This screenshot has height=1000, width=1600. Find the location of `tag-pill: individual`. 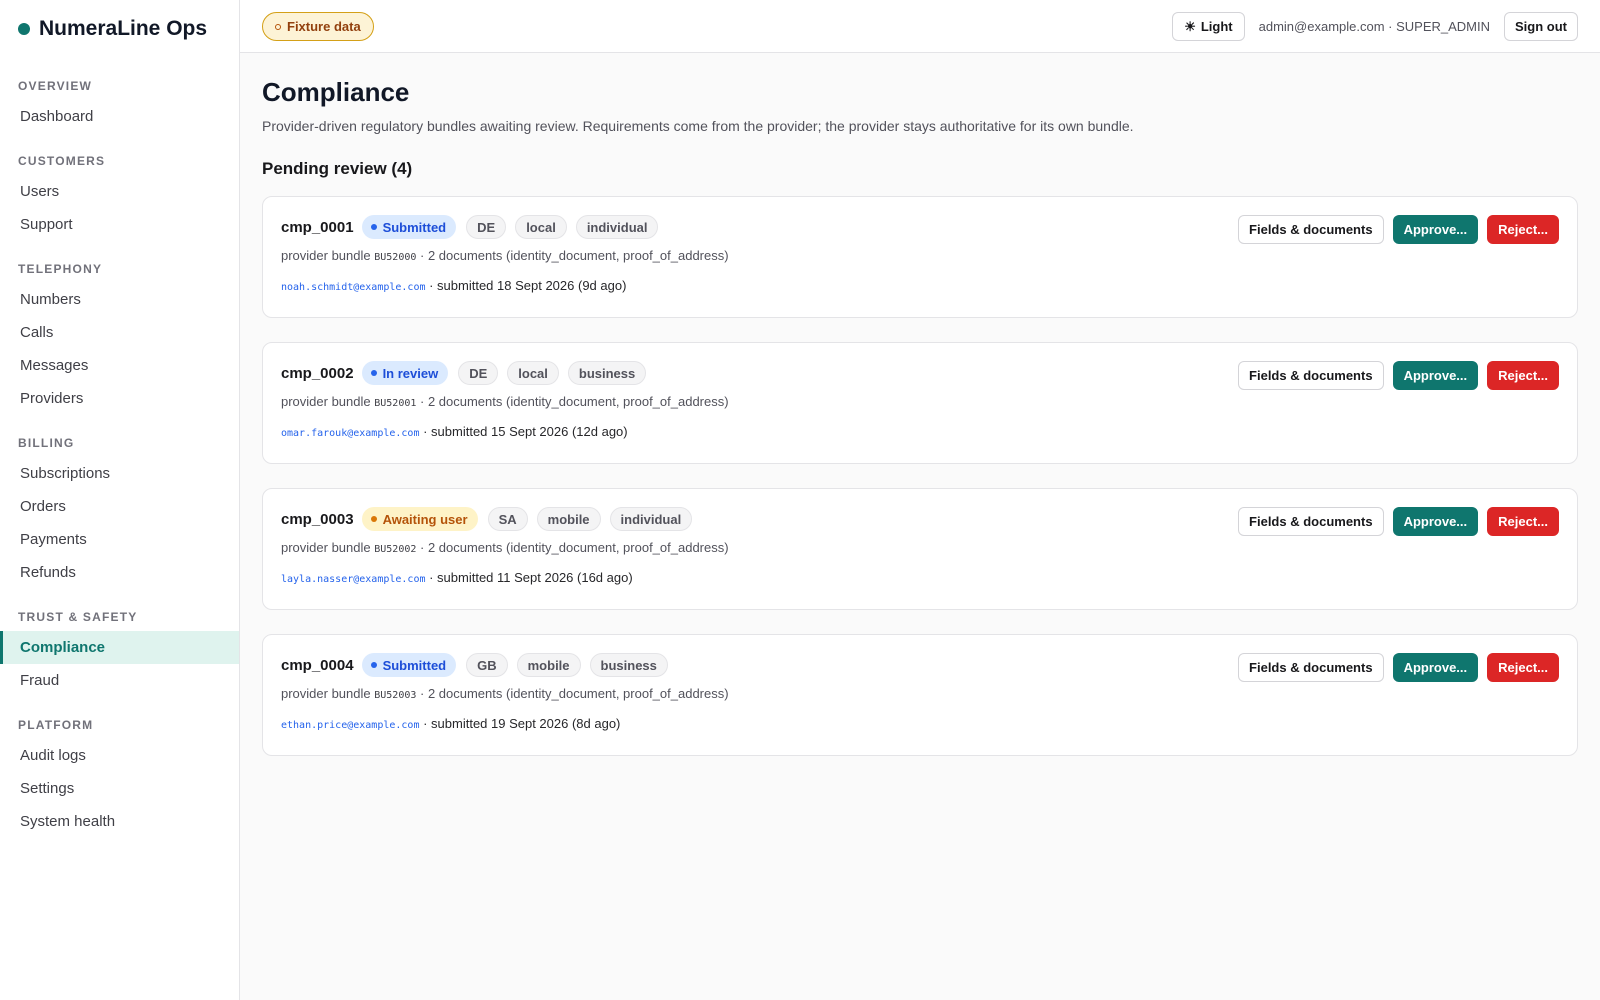

tag-pill: individual is located at coordinates (651, 519).